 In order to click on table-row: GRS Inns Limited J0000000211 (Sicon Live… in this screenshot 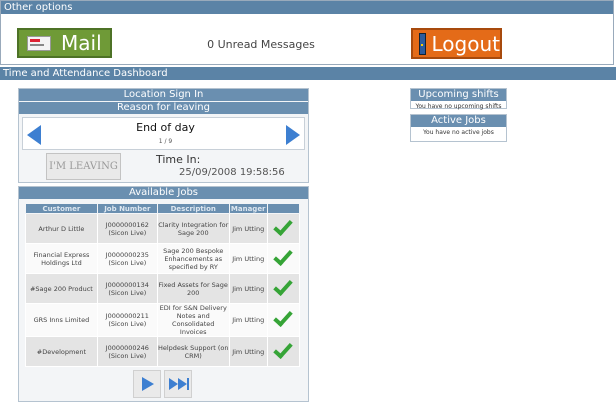, I will do `click(163, 320)`.